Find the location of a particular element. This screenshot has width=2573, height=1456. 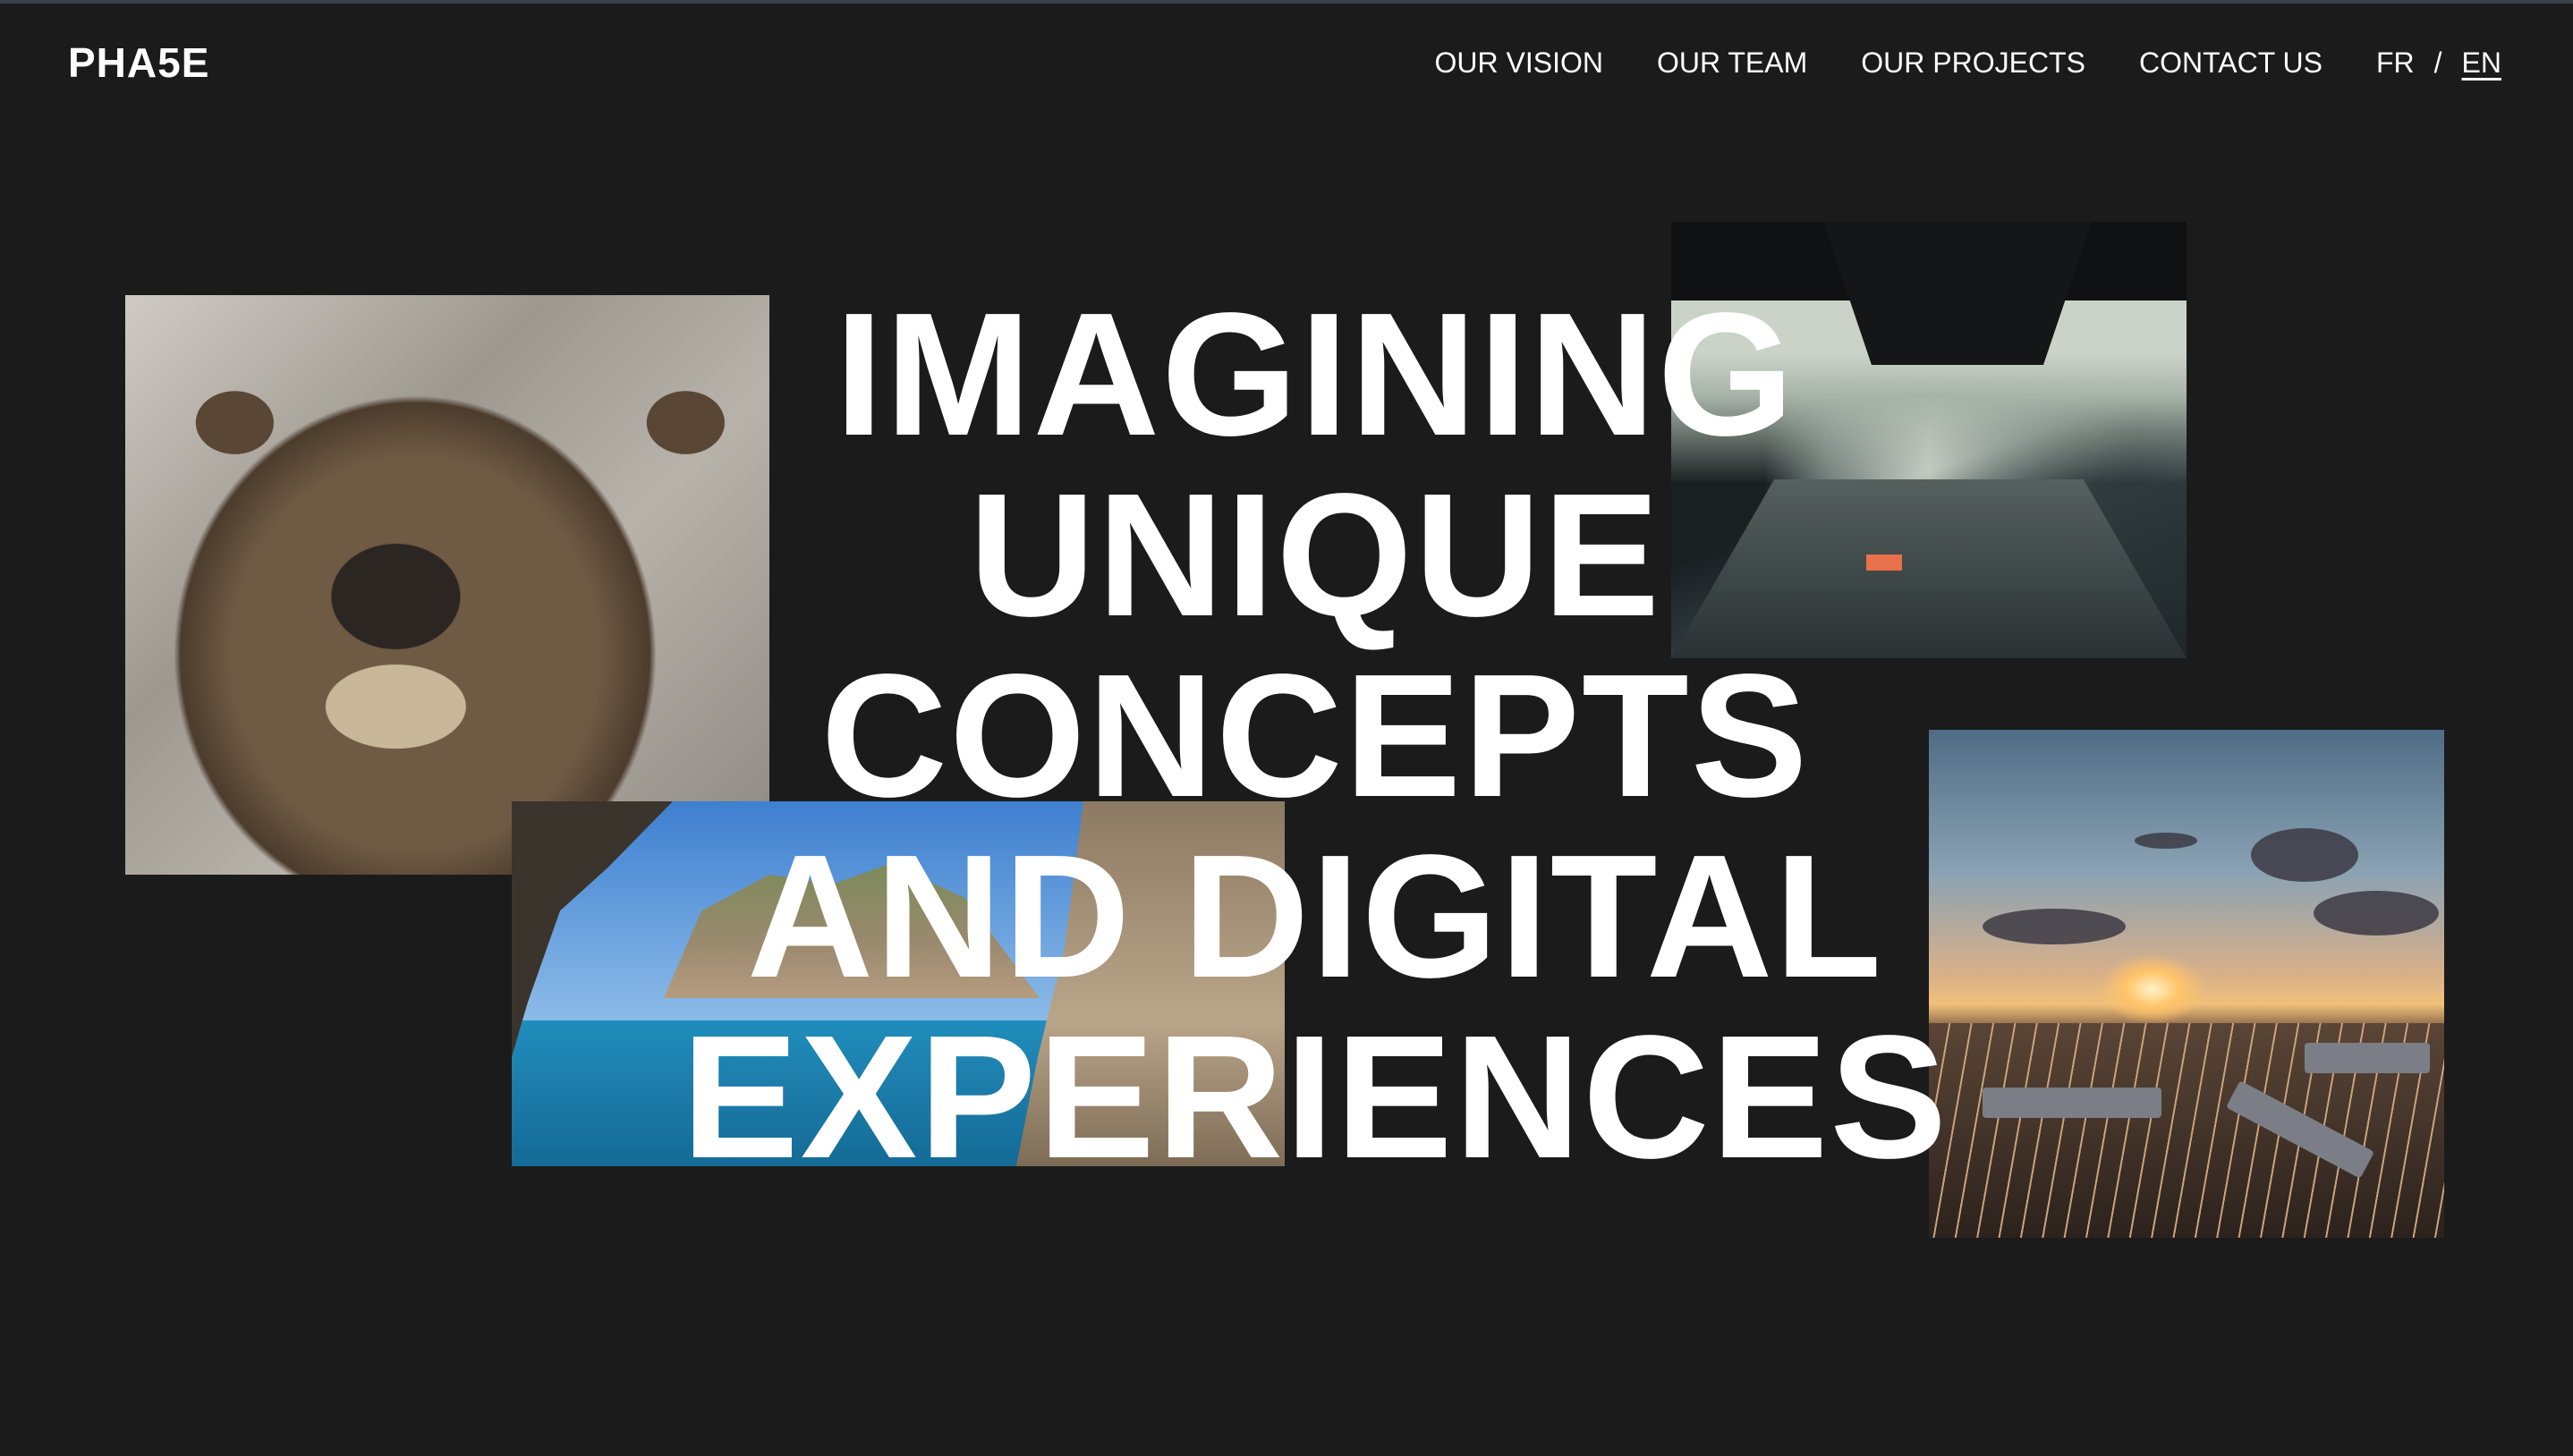

headline-line: EXPERIENCES is located at coordinates (1315, 1097).